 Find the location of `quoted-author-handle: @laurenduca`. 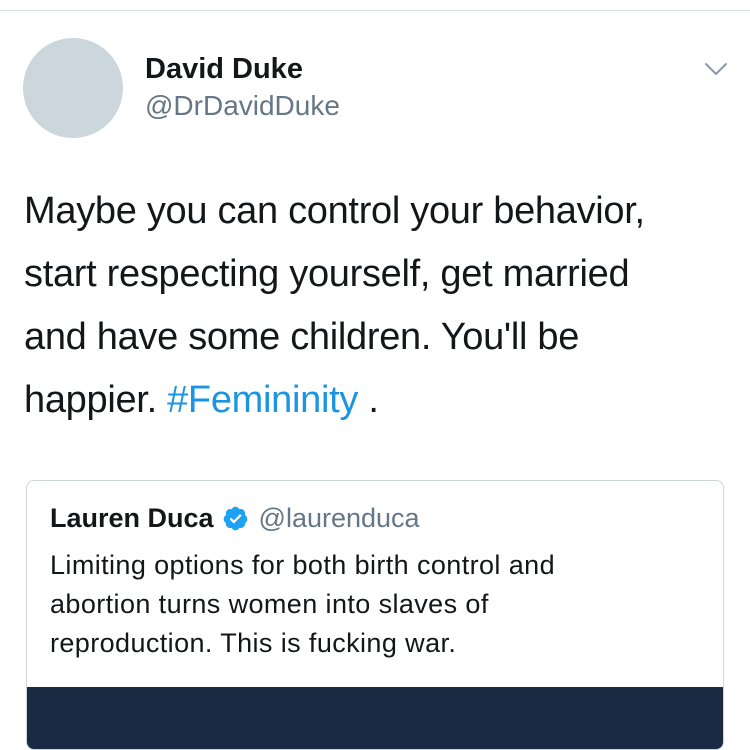

quoted-author-handle: @laurenduca is located at coordinates (339, 517).